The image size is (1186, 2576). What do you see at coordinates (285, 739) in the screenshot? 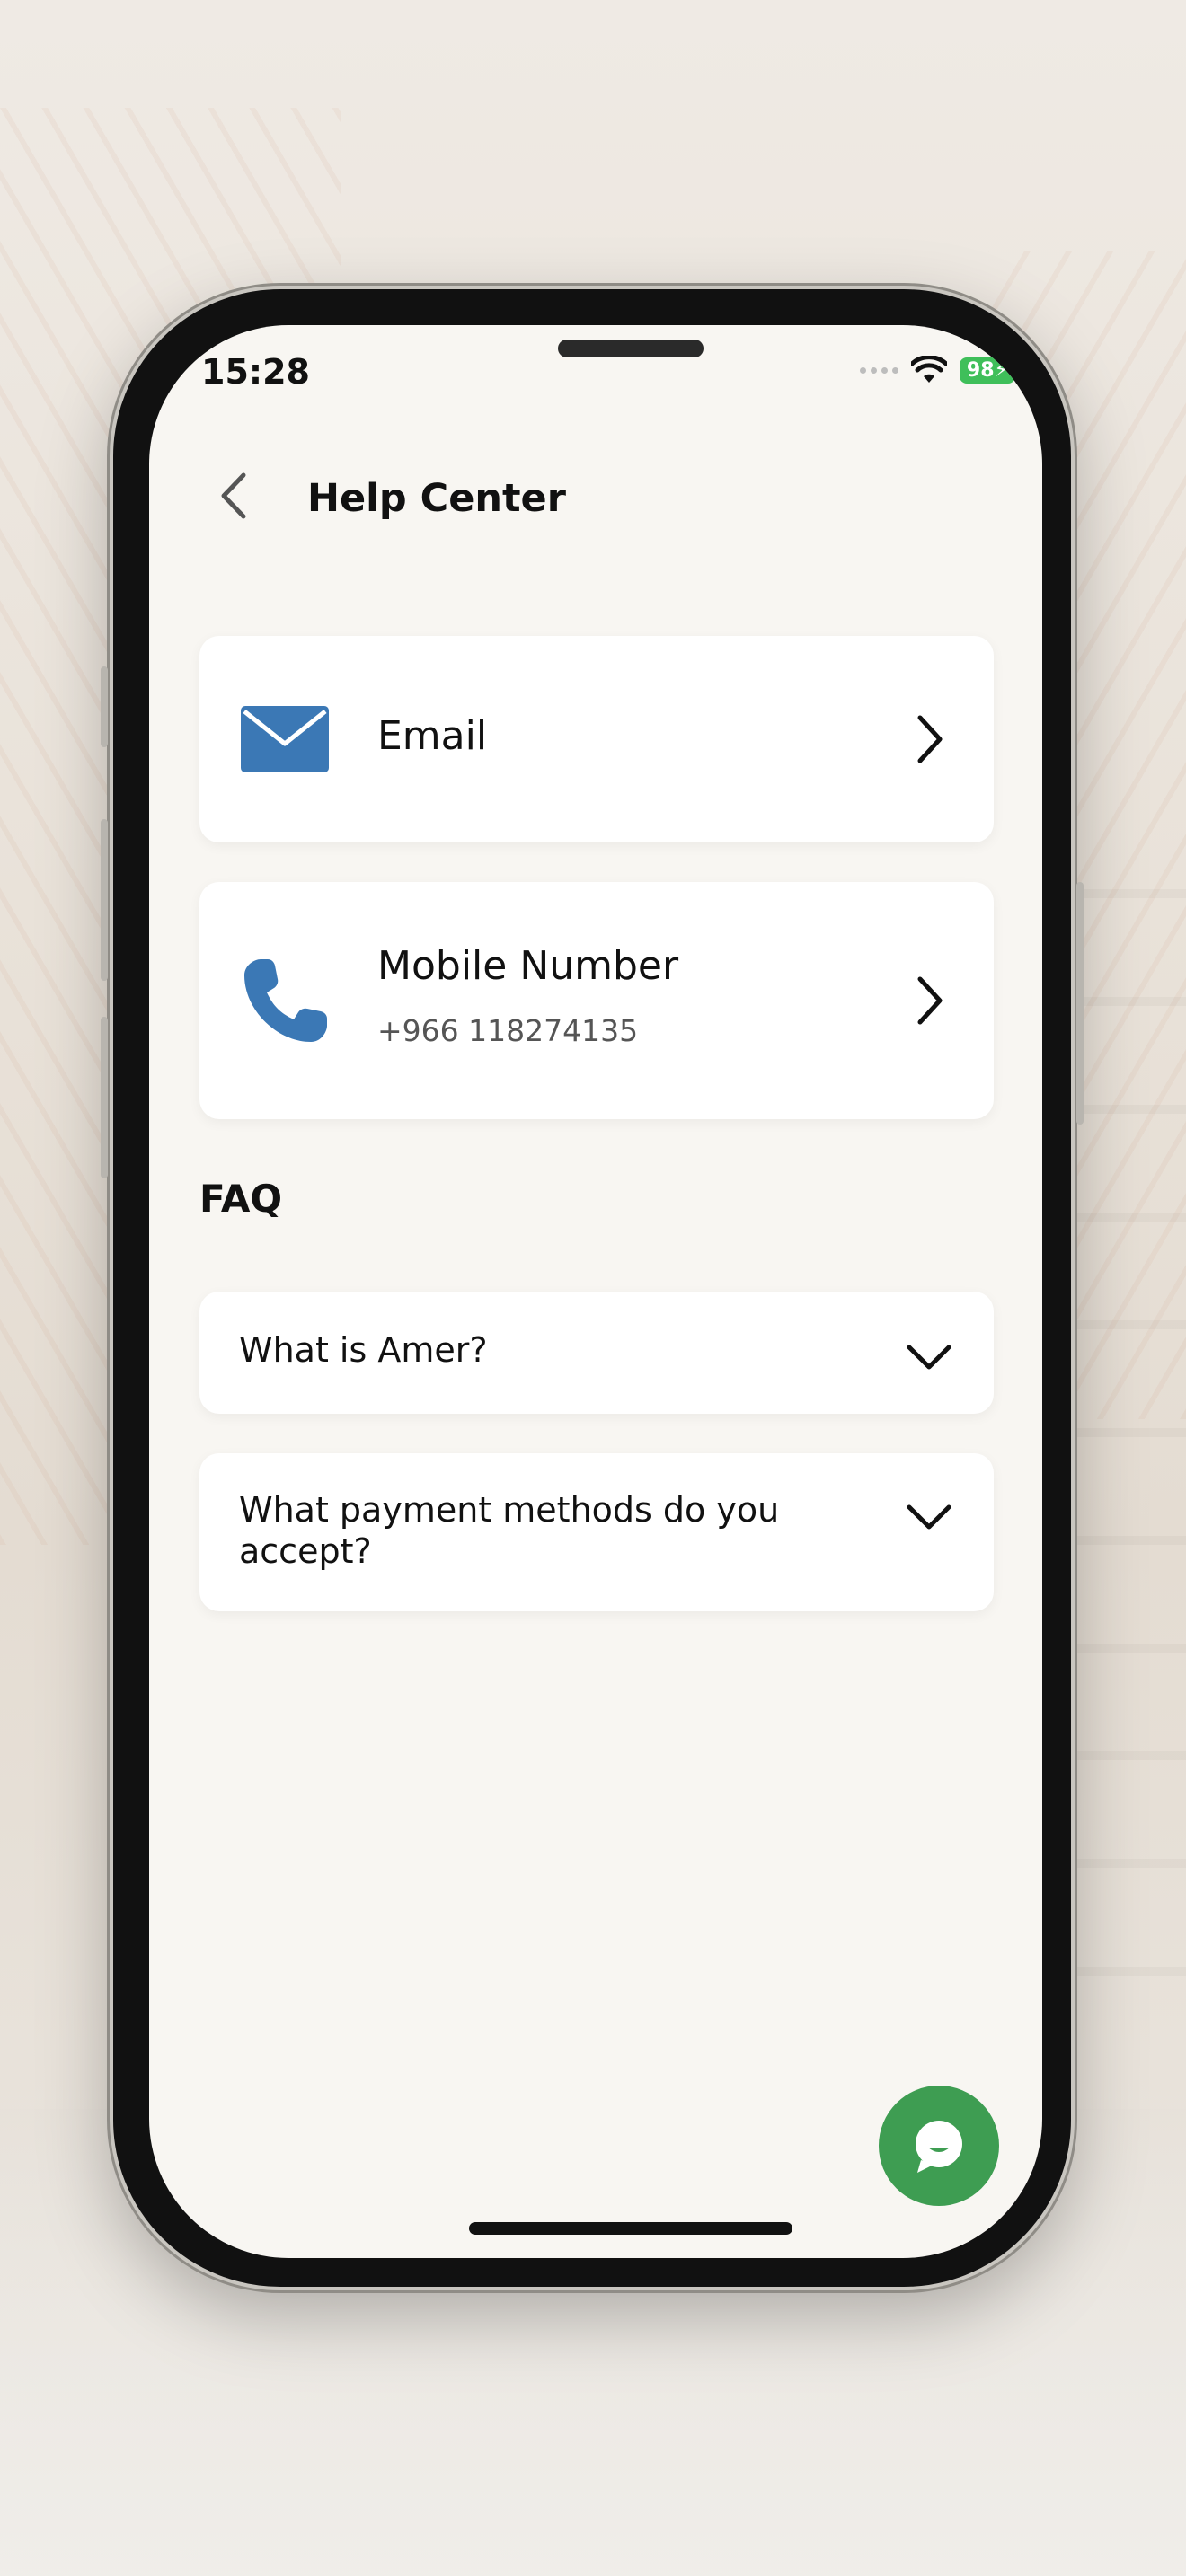
I see `mail-icon` at bounding box center [285, 739].